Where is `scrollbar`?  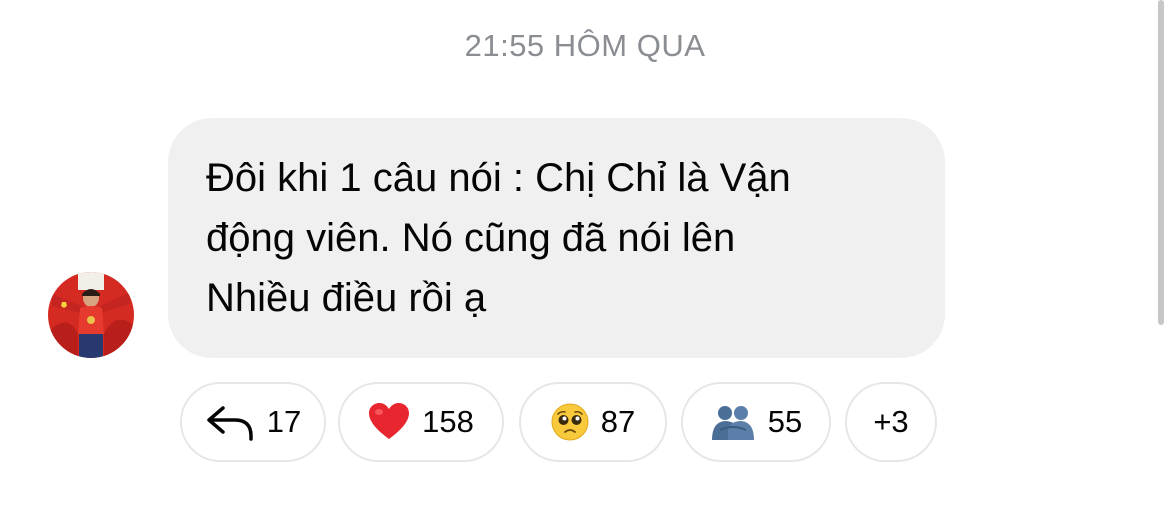 scrollbar is located at coordinates (1161, 162).